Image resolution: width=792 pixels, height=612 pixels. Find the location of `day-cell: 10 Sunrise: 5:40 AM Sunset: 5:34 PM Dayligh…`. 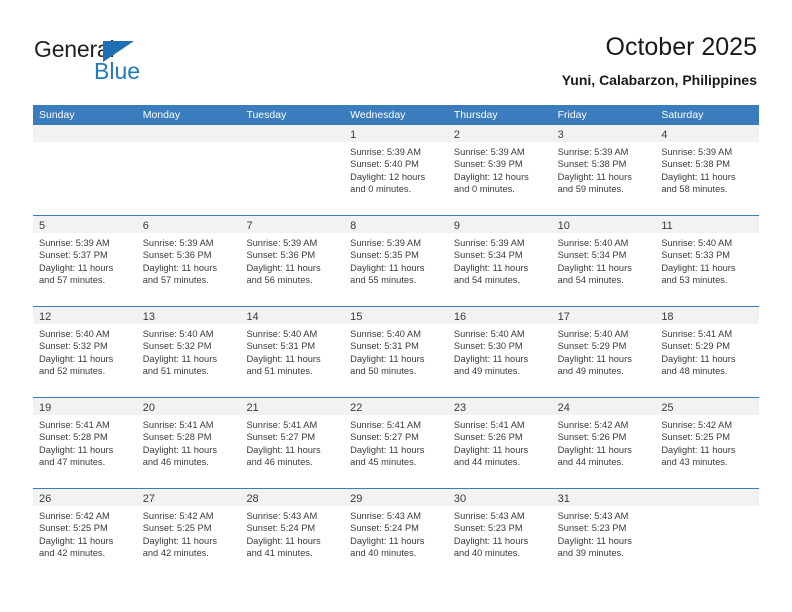

day-cell: 10 Sunrise: 5:40 AM Sunset: 5:34 PM Dayligh… is located at coordinates (603, 261).